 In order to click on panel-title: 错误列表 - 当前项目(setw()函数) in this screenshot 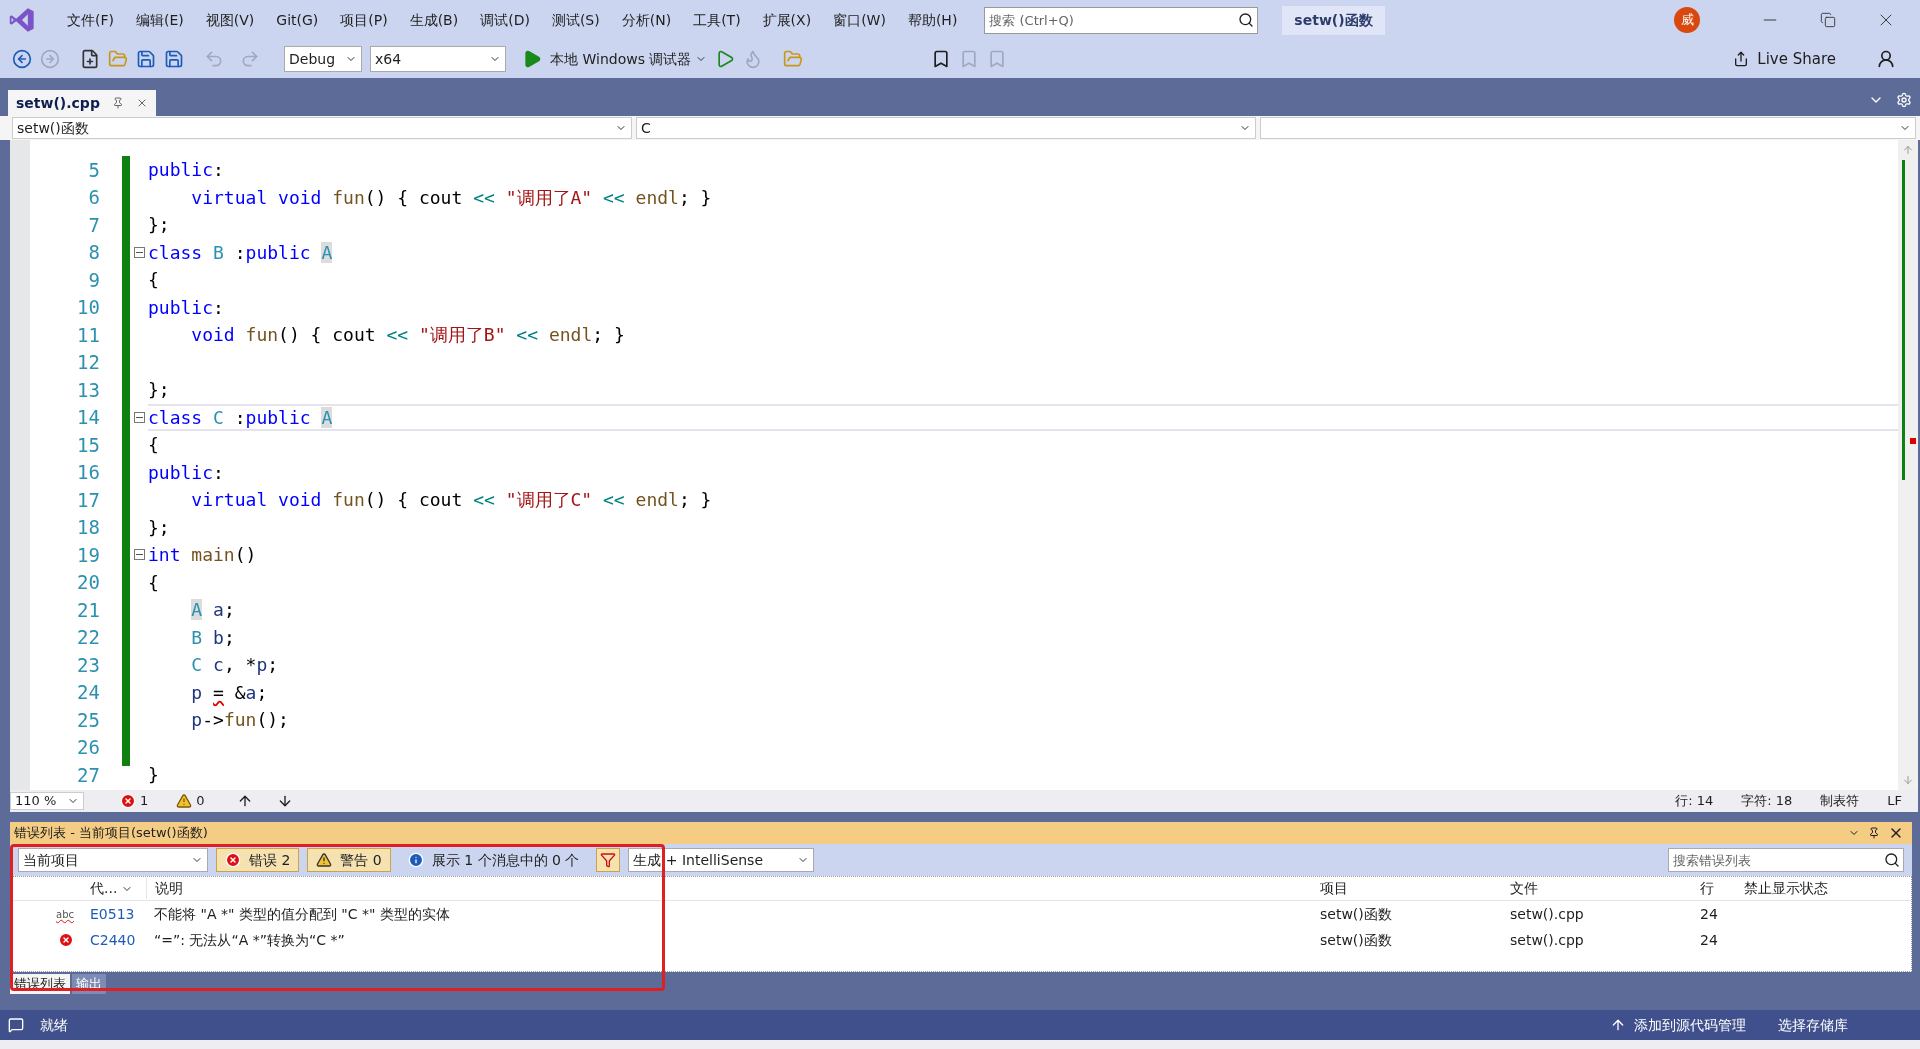, I will do `click(111, 833)`.